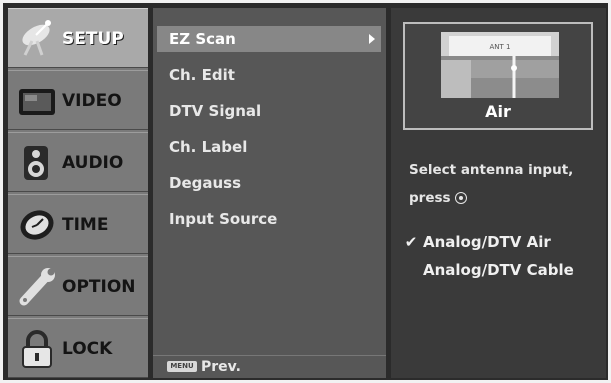  I want to click on option-label: Analog/DTV Cable, so click(498, 270).